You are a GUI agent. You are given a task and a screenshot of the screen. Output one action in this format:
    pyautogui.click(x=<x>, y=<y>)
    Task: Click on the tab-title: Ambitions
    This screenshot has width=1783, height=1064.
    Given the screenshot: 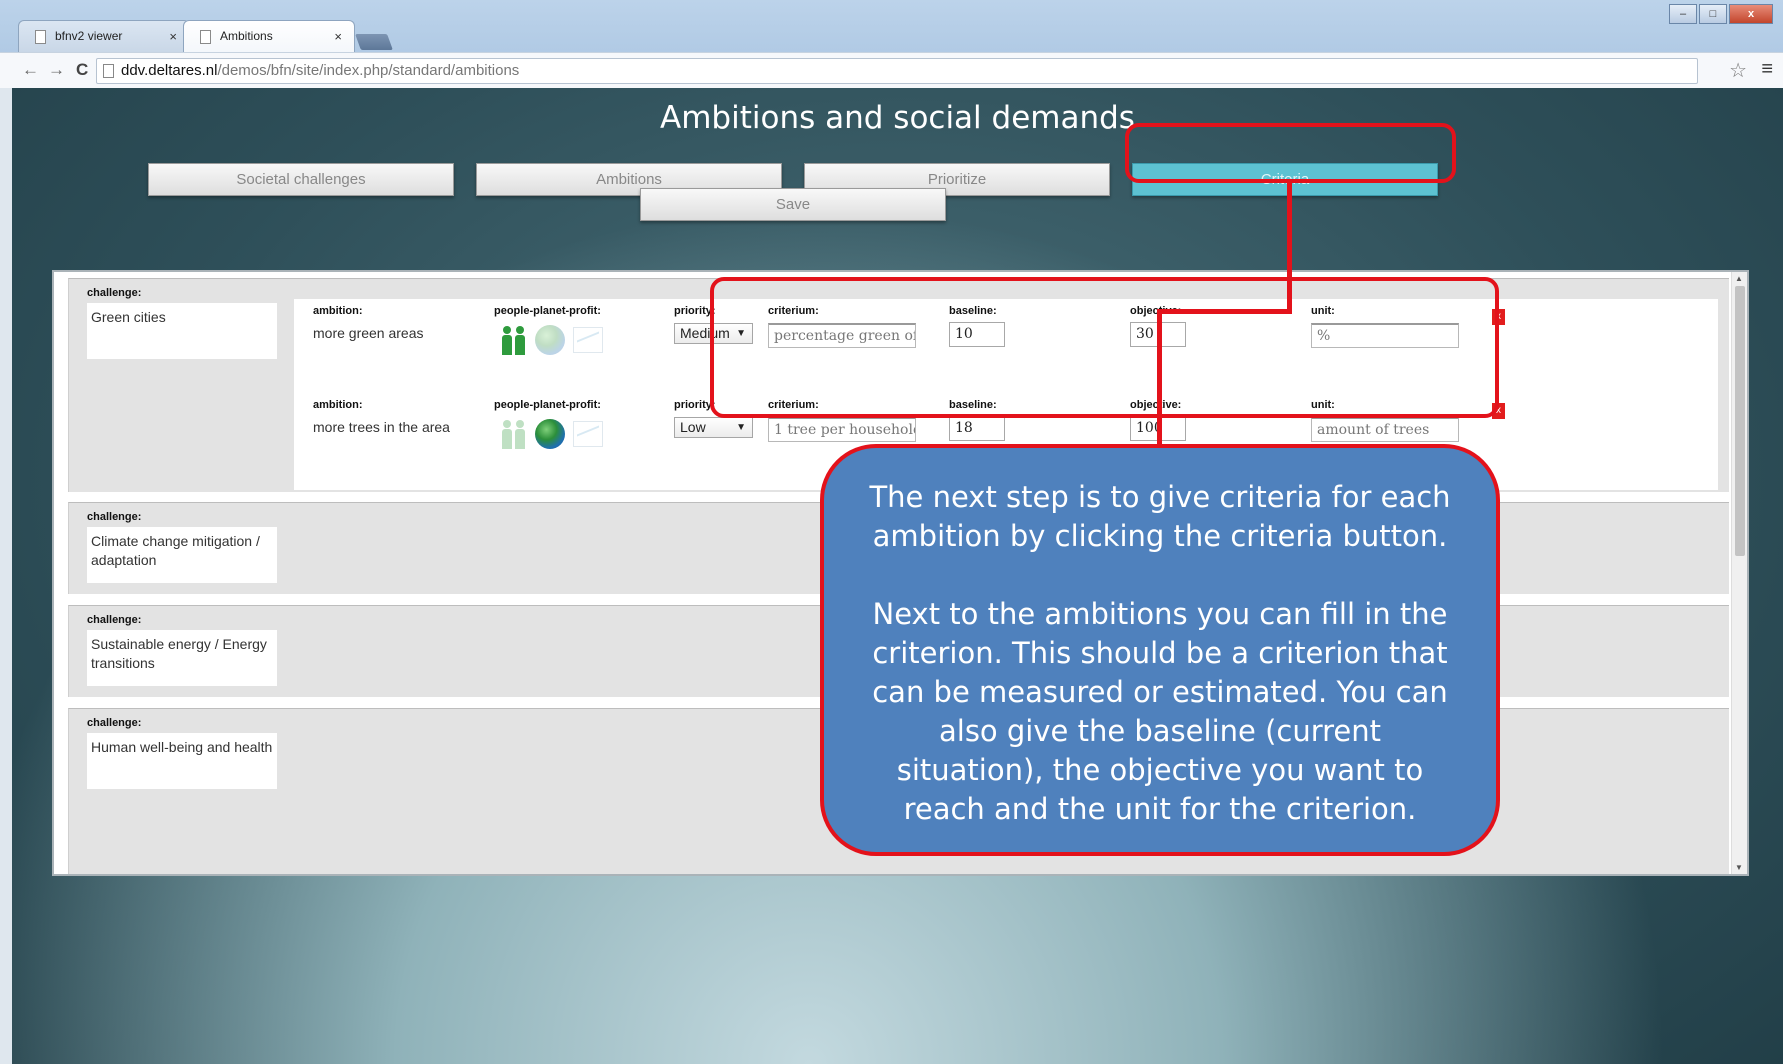 What is the action you would take?
    pyautogui.click(x=246, y=36)
    